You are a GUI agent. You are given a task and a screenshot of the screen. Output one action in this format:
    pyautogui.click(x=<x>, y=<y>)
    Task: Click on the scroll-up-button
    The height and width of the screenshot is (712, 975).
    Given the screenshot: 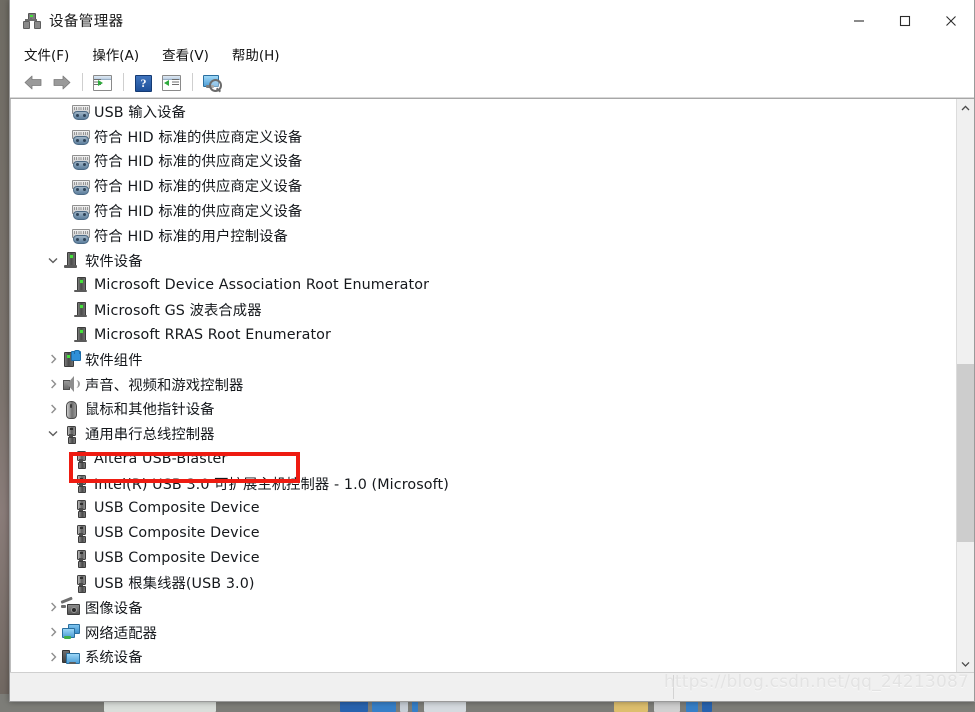 What is the action you would take?
    pyautogui.click(x=965, y=107)
    